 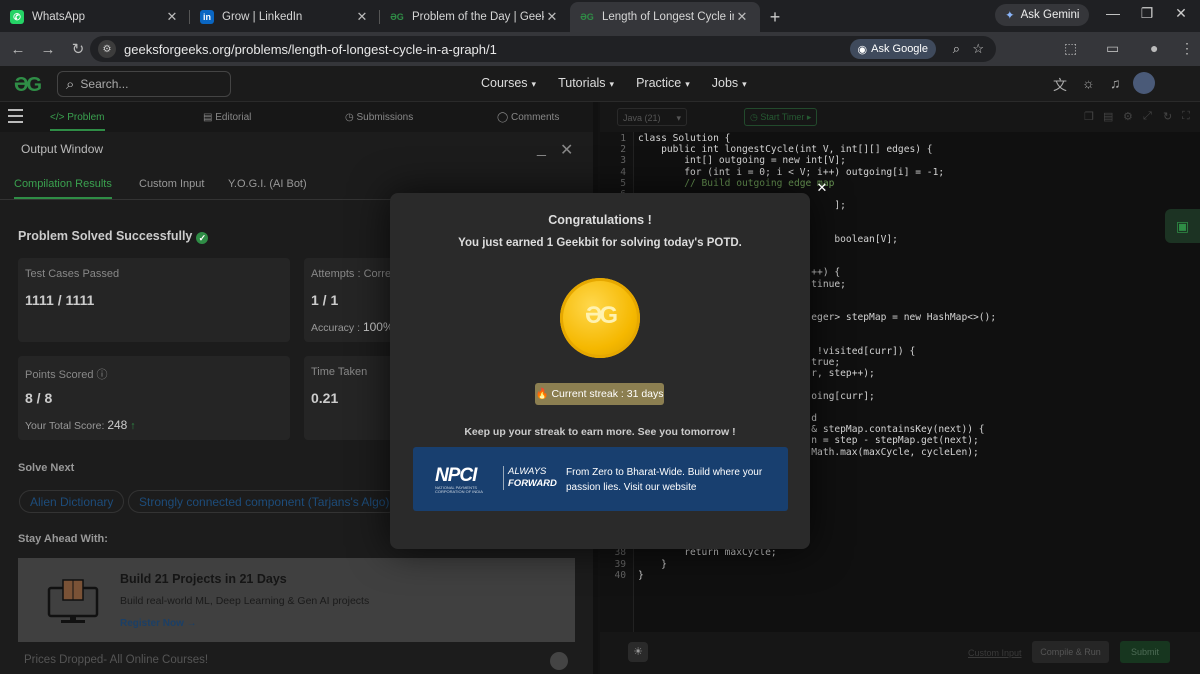 What do you see at coordinates (355, 274) in the screenshot?
I see `card-label: Attempts : Correct` at bounding box center [355, 274].